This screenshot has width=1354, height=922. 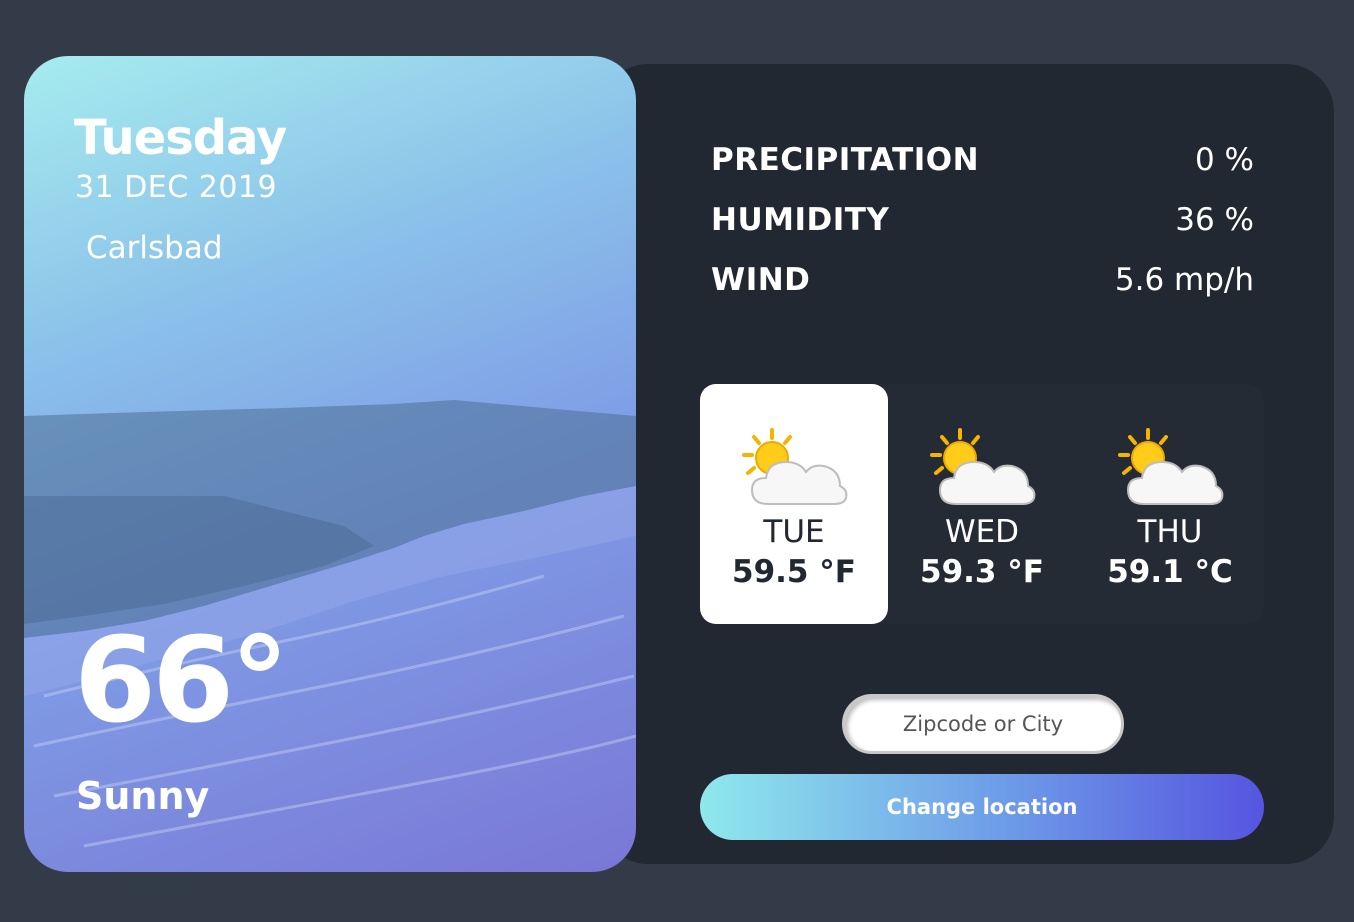 I want to click on location-name: Carlsbad, so click(x=154, y=248).